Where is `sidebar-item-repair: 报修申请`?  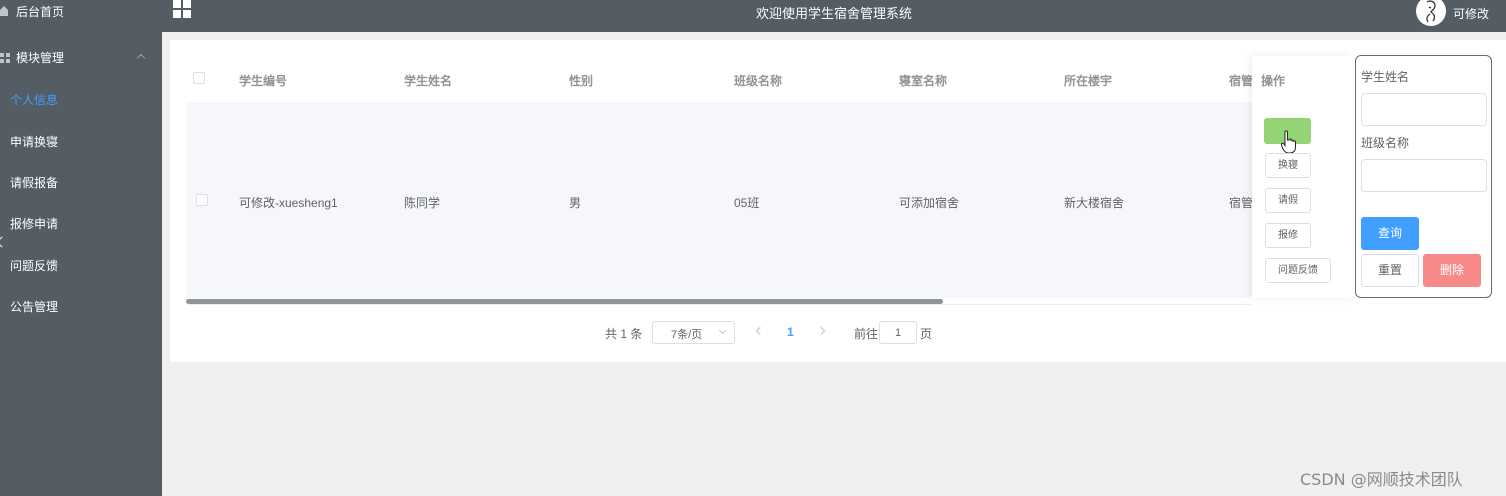 sidebar-item-repair: 报修申请 is located at coordinates (81, 224).